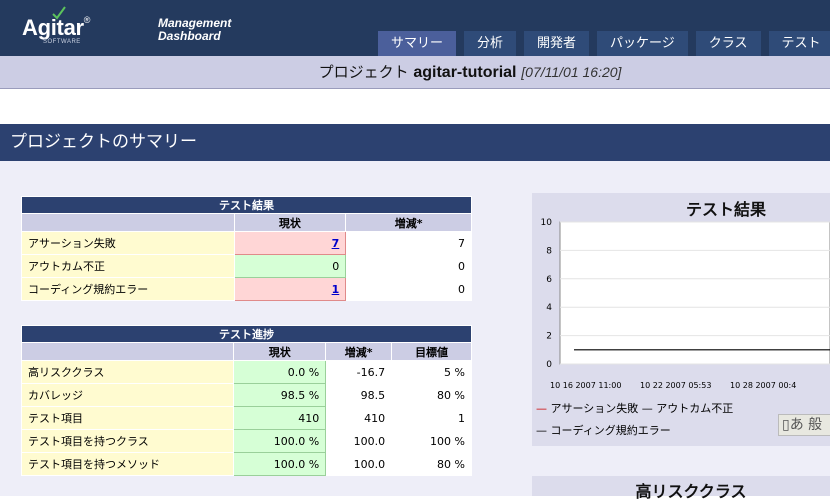 The image size is (830, 502). Describe the element at coordinates (541, 430) in the screenshot. I see `legend-swatch-coding: —` at that location.